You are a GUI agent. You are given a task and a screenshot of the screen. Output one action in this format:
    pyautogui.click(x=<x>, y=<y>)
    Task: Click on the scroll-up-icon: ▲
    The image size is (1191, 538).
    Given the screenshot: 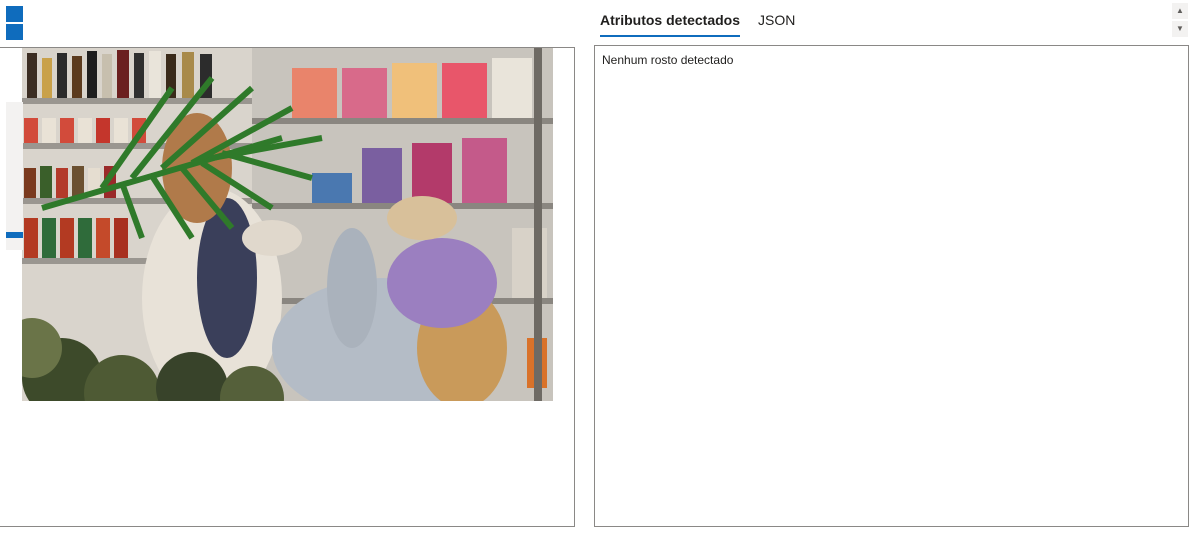 What is the action you would take?
    pyautogui.click(x=1180, y=11)
    